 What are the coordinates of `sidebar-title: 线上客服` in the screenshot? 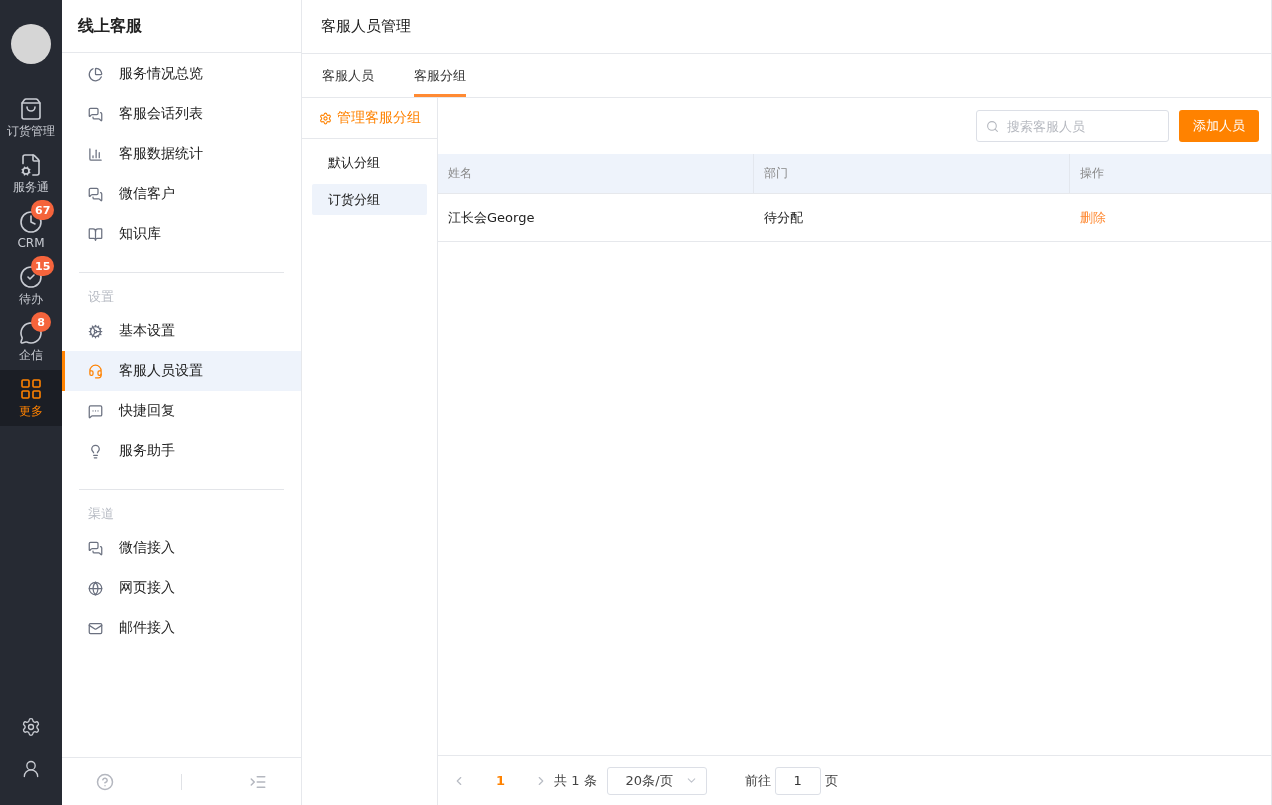 It's located at (181, 26).